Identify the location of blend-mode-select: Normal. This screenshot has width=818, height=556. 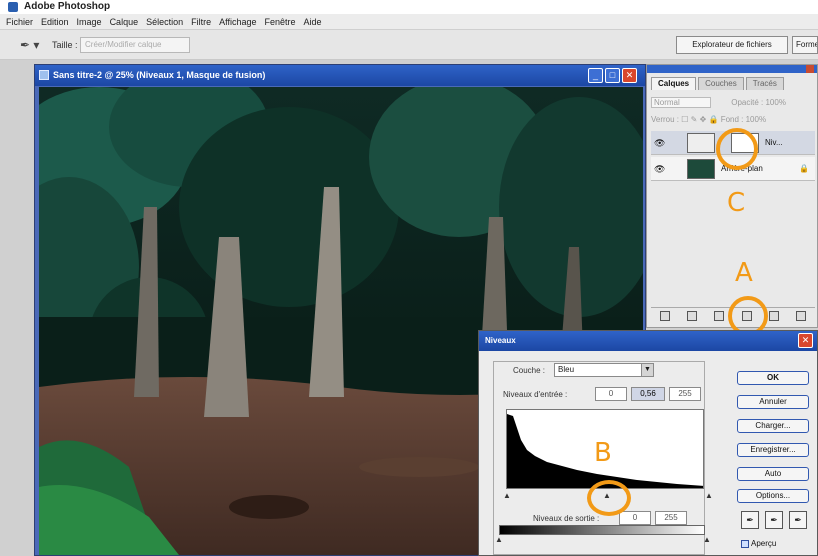
(681, 102).